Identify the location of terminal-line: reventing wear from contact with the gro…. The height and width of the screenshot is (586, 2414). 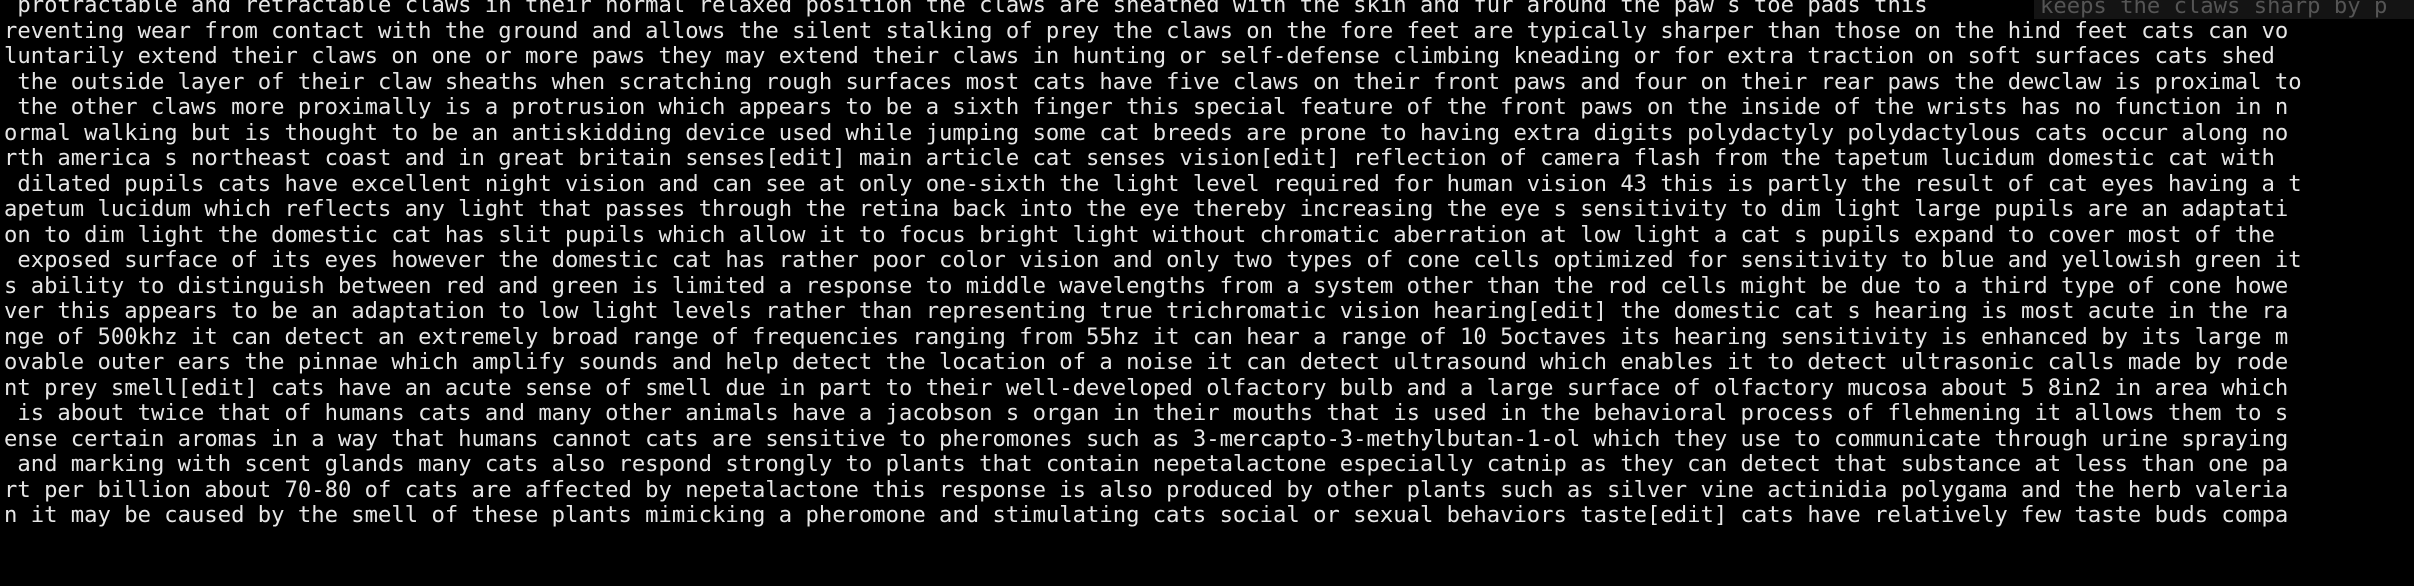
(1146, 31).